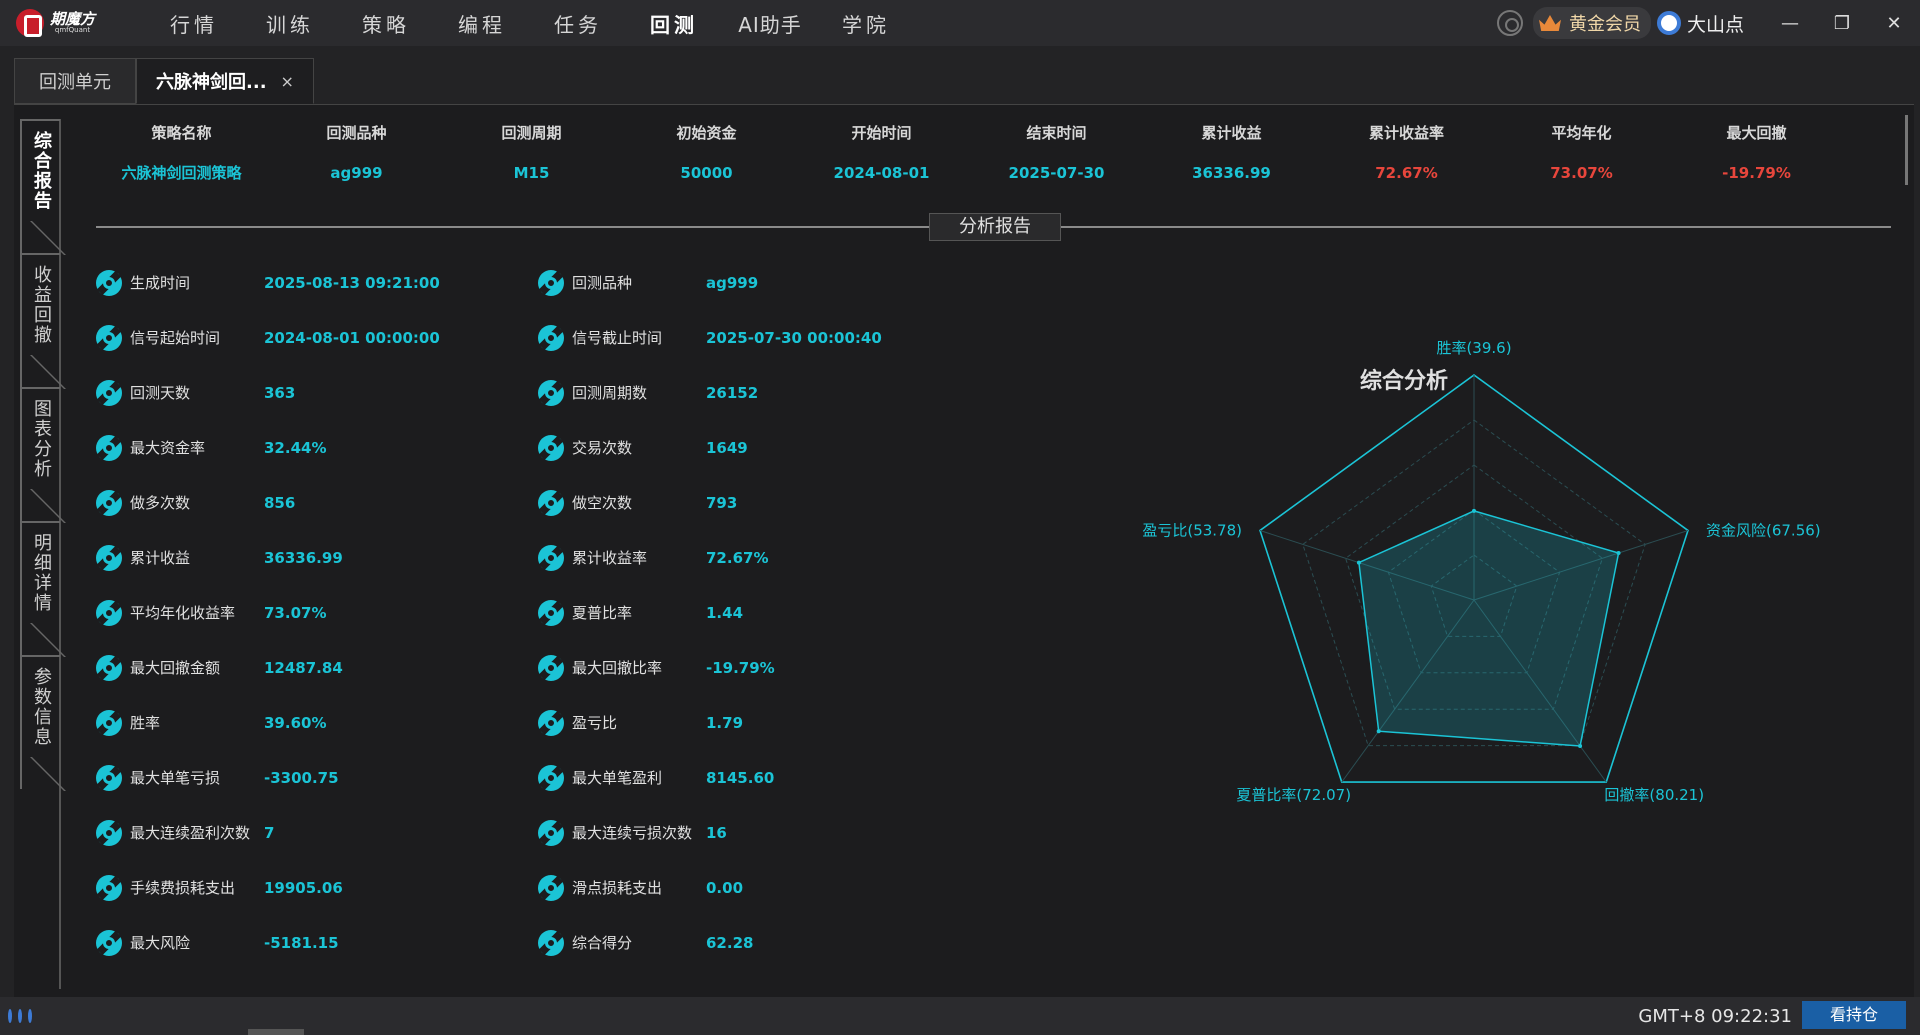 This screenshot has width=1920, height=1035. I want to click on nav-item-programming: 编程, so click(482, 23).